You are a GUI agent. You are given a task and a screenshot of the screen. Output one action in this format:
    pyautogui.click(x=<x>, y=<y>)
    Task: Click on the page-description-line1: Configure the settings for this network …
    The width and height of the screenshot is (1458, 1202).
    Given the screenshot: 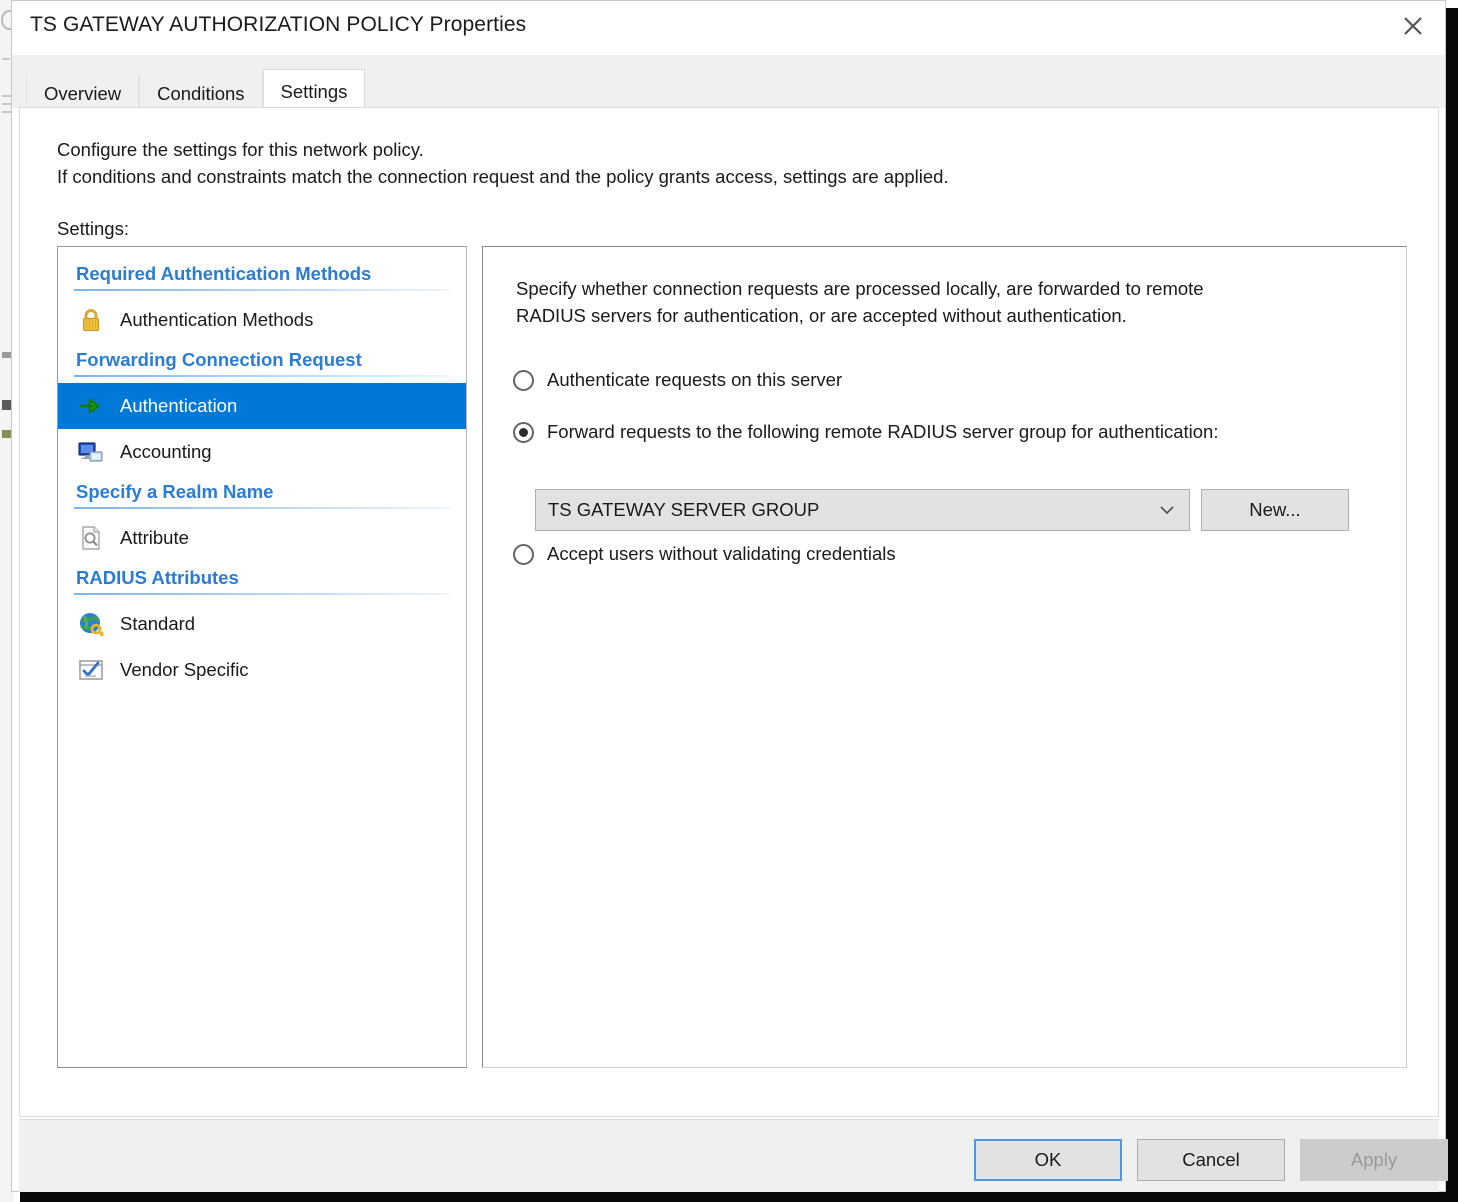 What is the action you would take?
    pyautogui.click(x=240, y=149)
    